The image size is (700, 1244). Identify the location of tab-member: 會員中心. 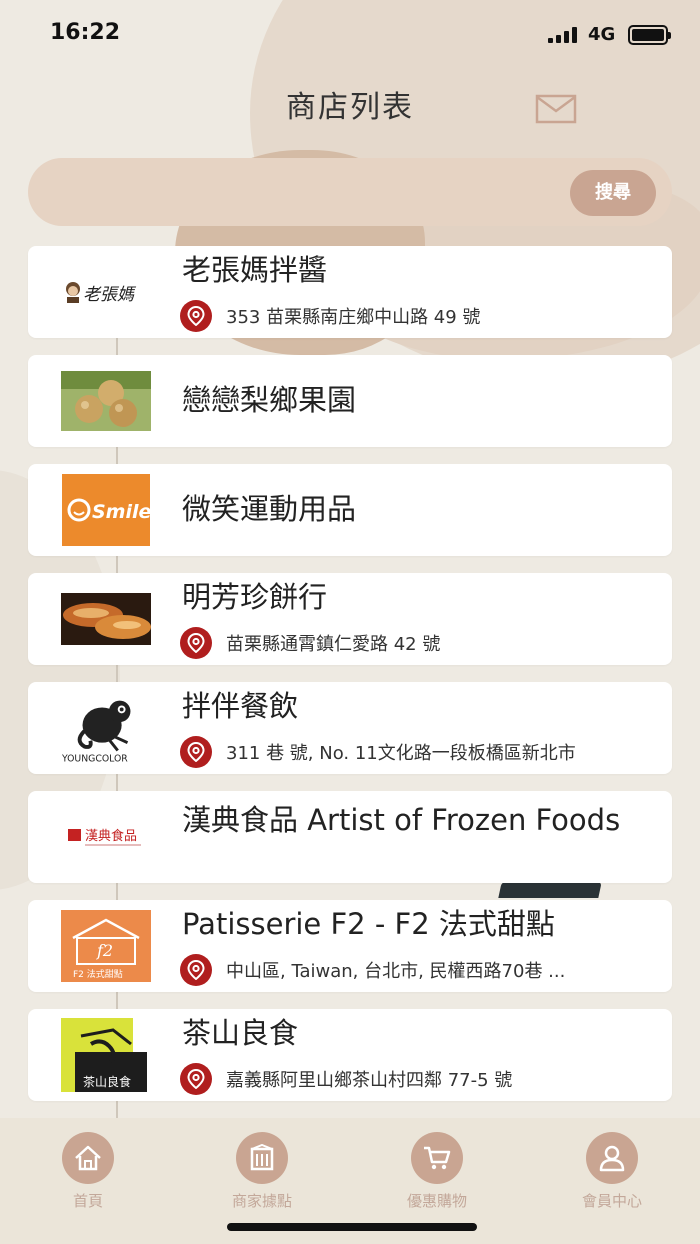
(612, 1172).